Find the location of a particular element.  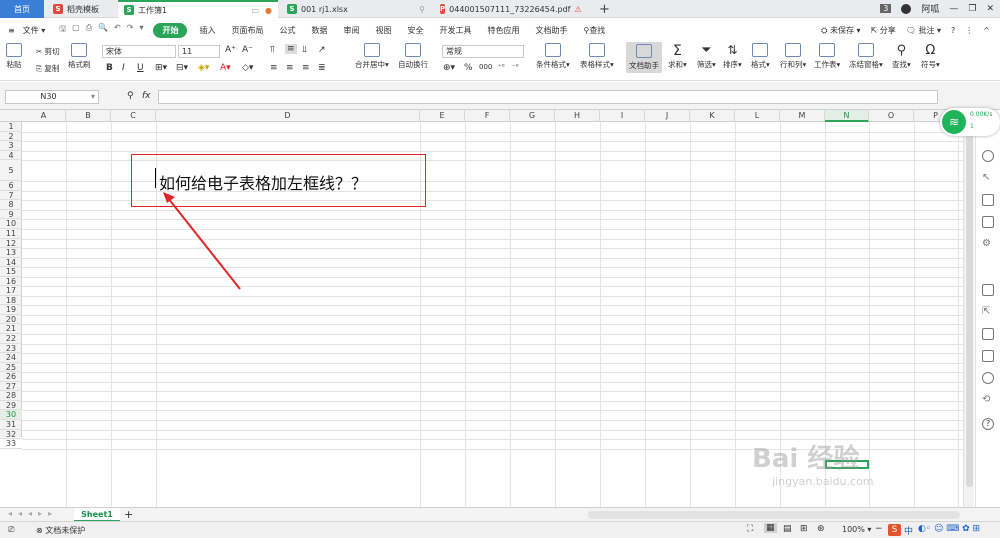

column-header-o: O is located at coordinates (891, 116).